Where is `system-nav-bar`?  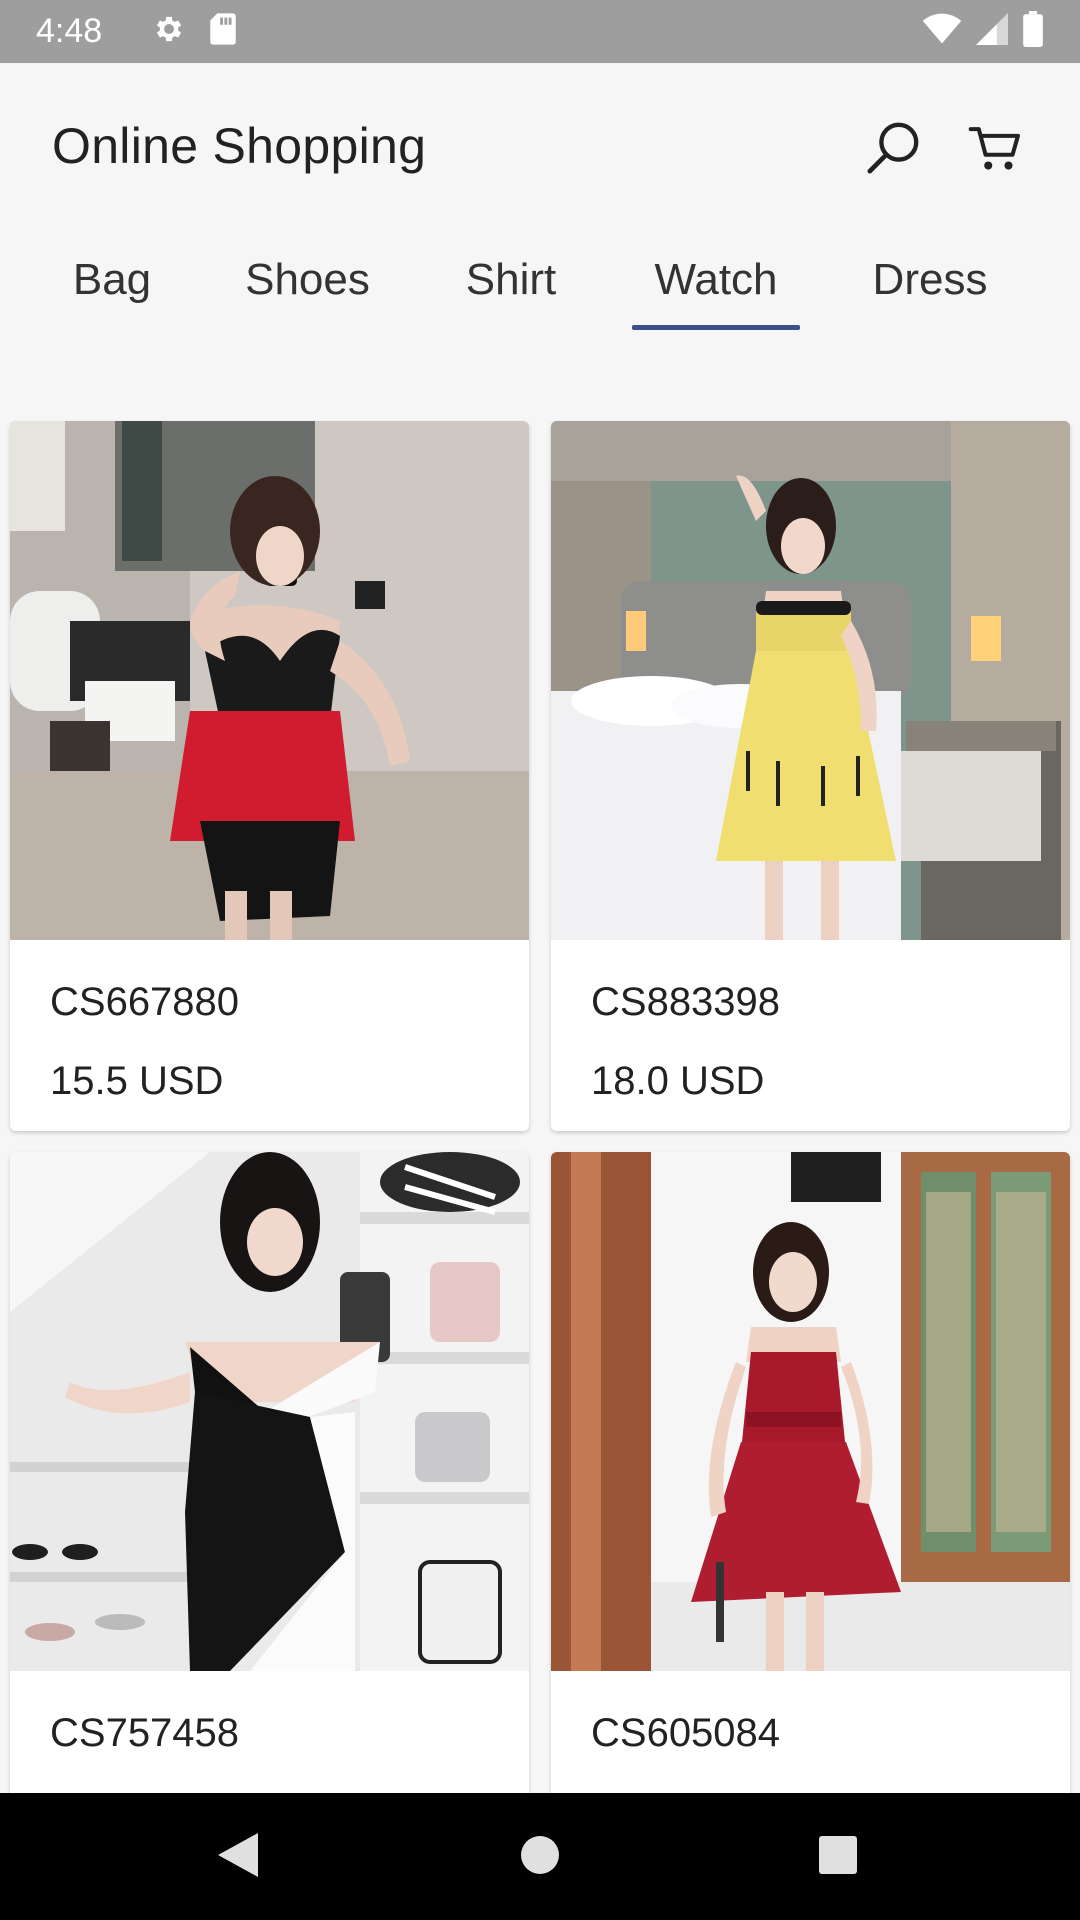
system-nav-bar is located at coordinates (540, 1856).